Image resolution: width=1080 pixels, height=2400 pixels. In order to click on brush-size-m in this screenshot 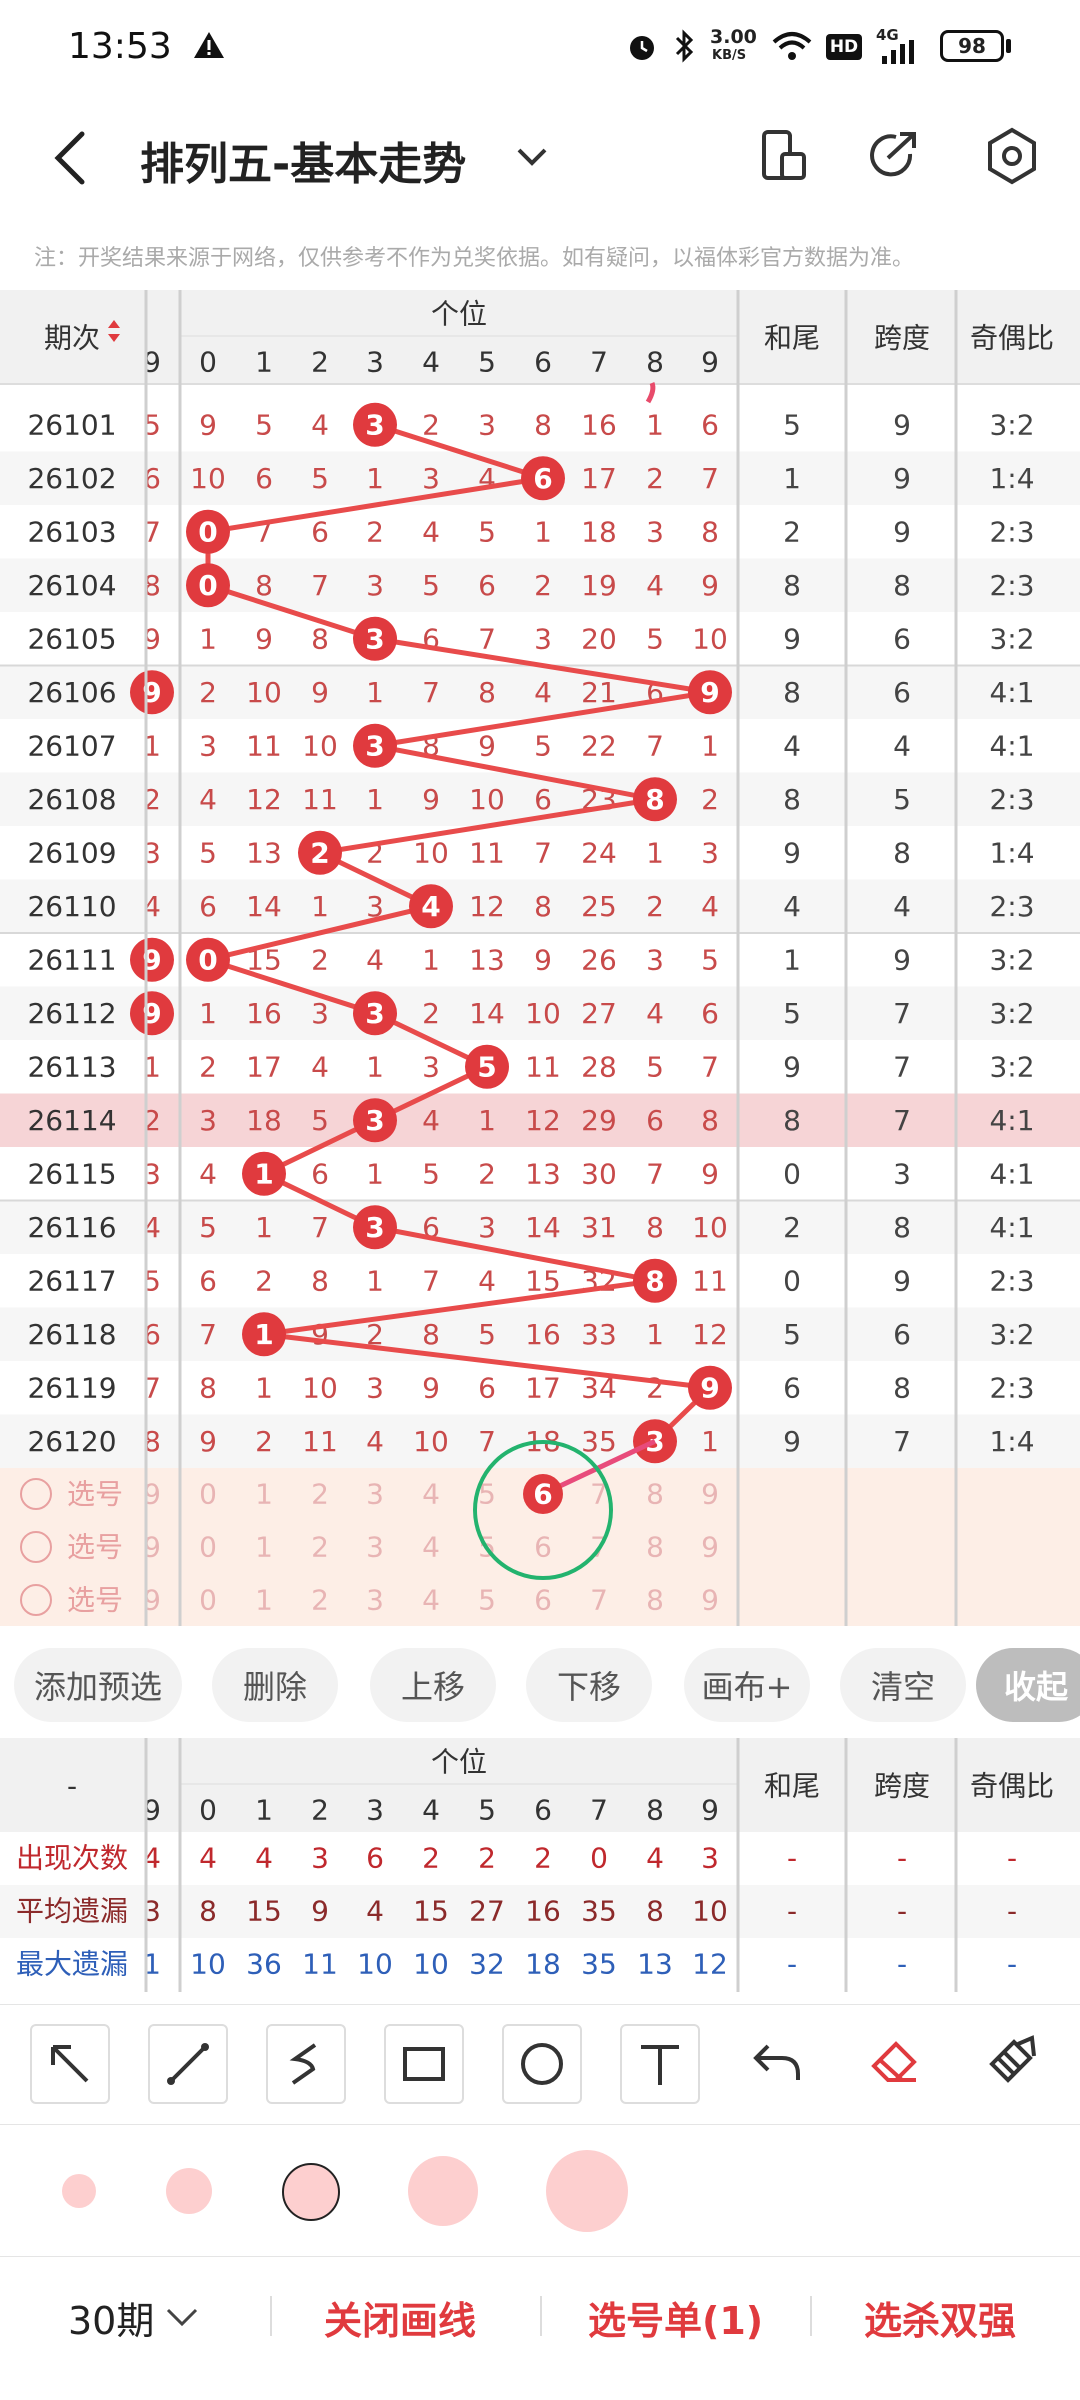, I will do `click(311, 2192)`.